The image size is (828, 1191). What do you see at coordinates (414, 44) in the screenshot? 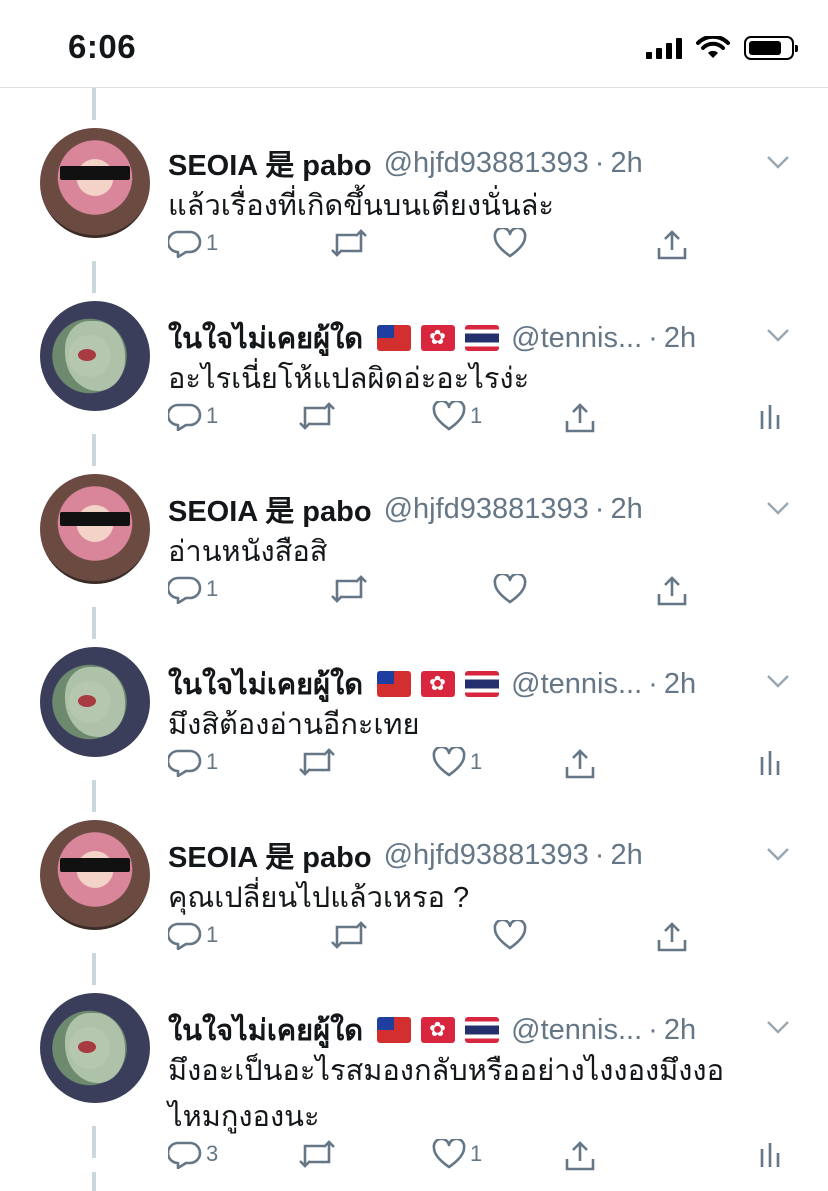
I see `status-bar: 6:06` at bounding box center [414, 44].